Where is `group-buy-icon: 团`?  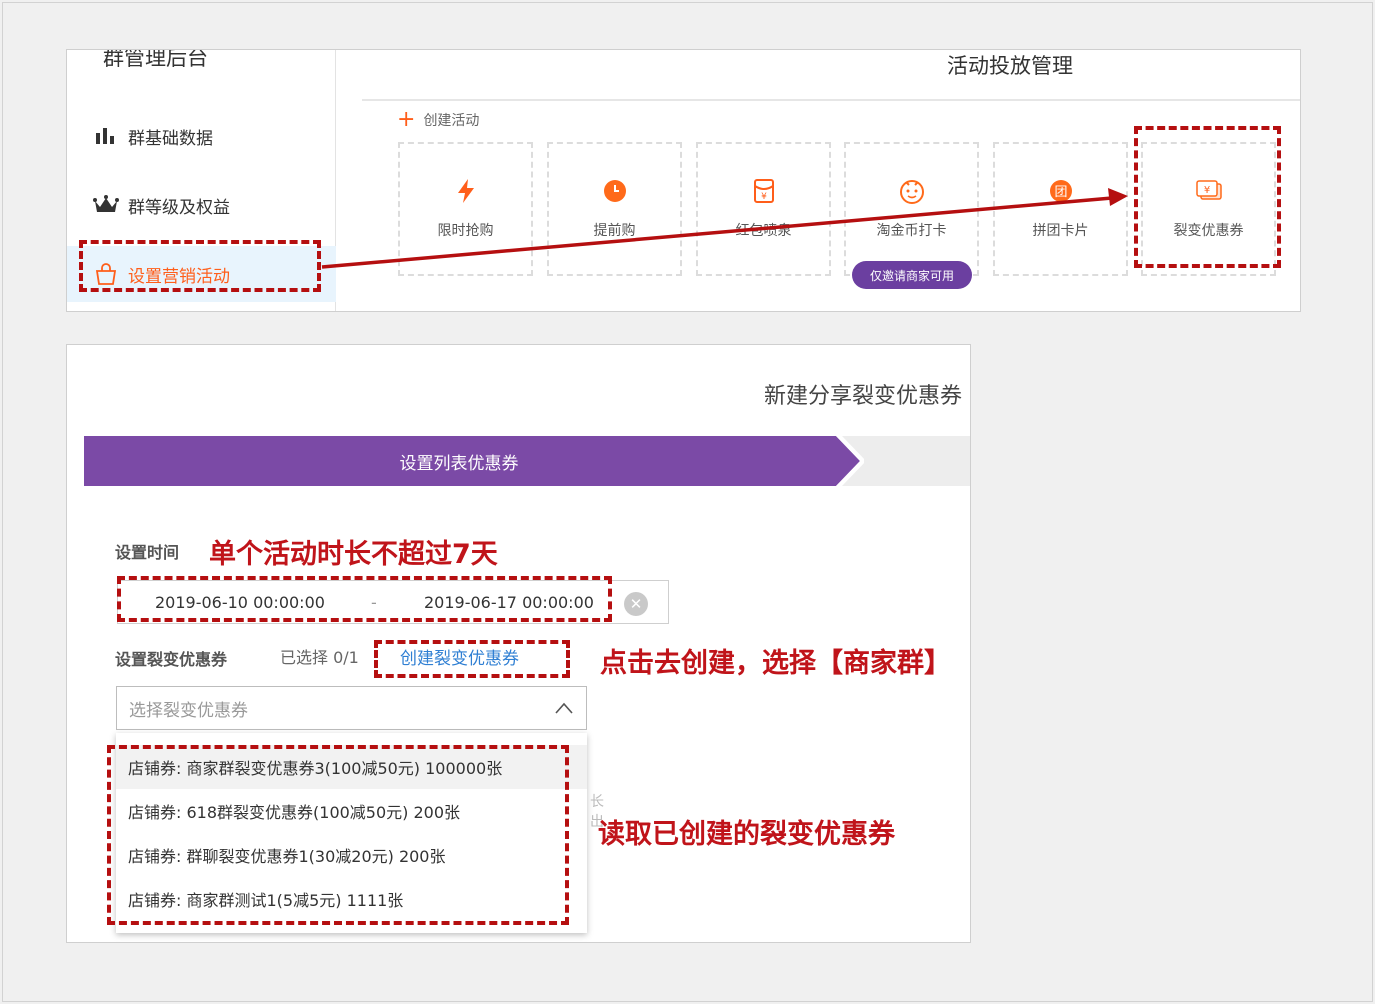
group-buy-icon: 团 is located at coordinates (1061, 191).